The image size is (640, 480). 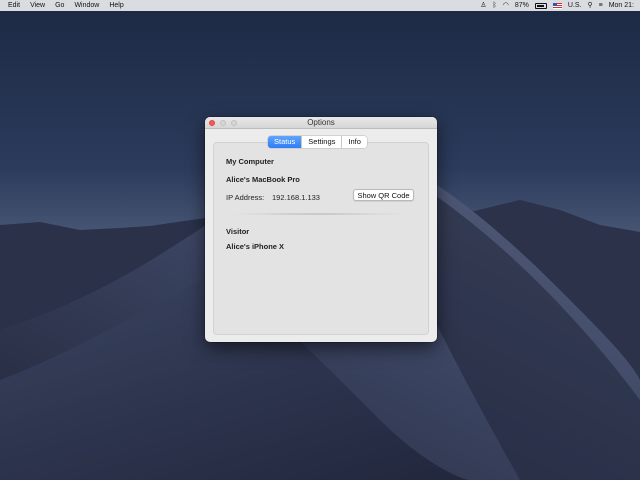 What do you see at coordinates (245, 197) in the screenshot?
I see `ip-address-label: IP Address:` at bounding box center [245, 197].